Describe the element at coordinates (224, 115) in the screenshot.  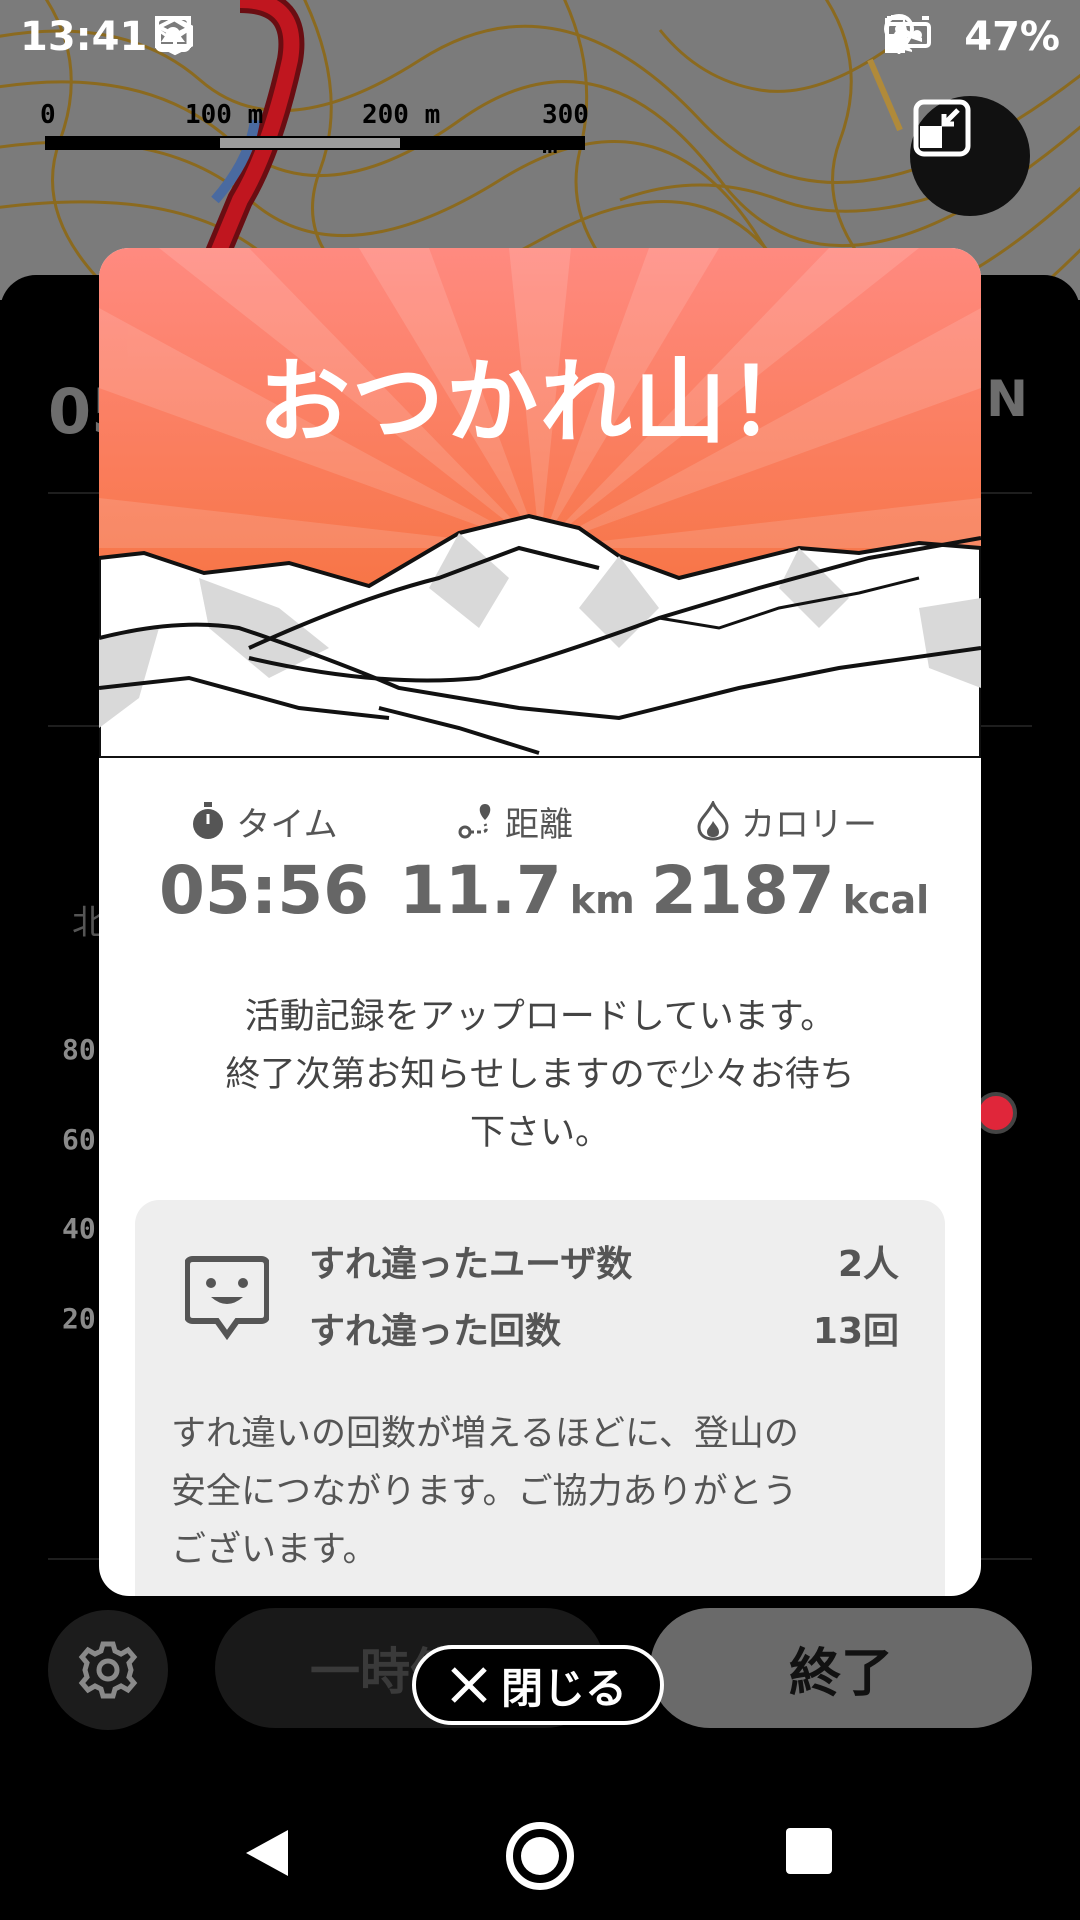
I see `scale-label-100: 100 m` at that location.